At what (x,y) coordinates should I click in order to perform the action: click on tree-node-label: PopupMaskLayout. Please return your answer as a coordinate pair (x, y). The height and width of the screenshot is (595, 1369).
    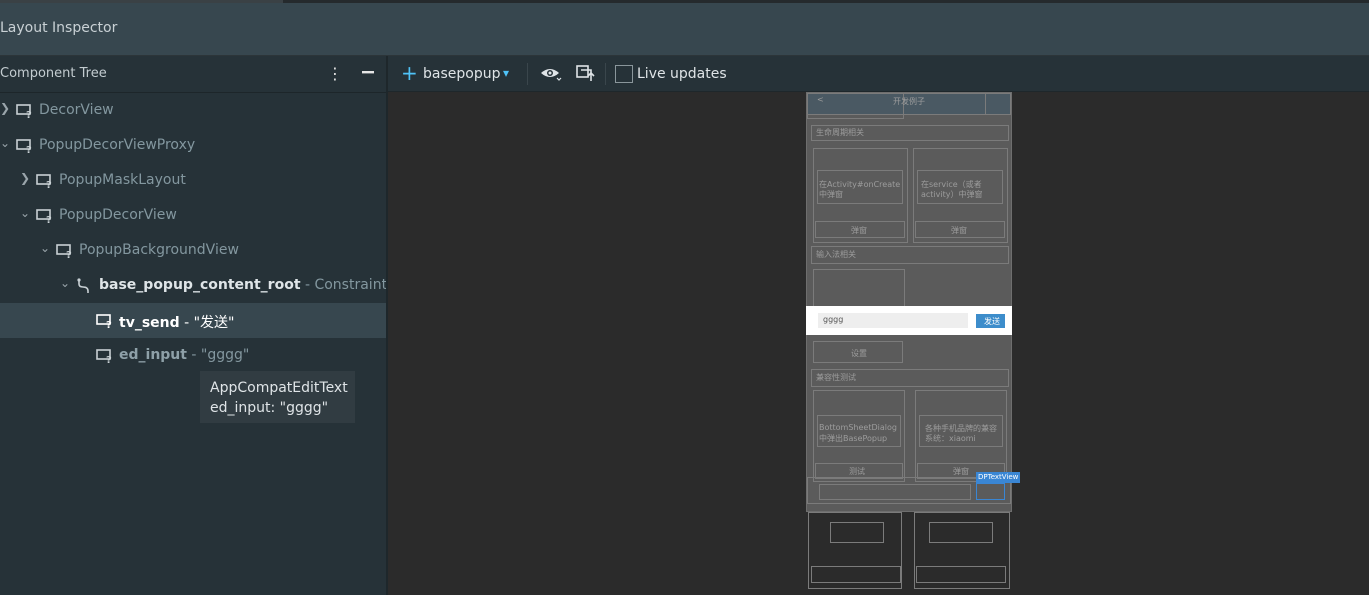
    Looking at the image, I should click on (122, 180).